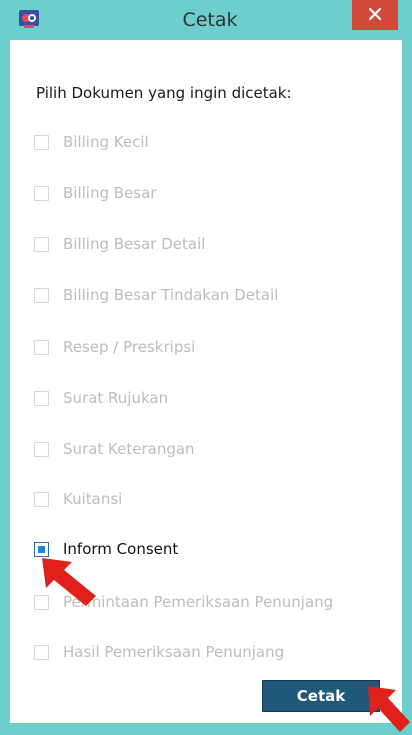 The height and width of the screenshot is (735, 412). I want to click on option-label: Billing Besar, so click(110, 193).